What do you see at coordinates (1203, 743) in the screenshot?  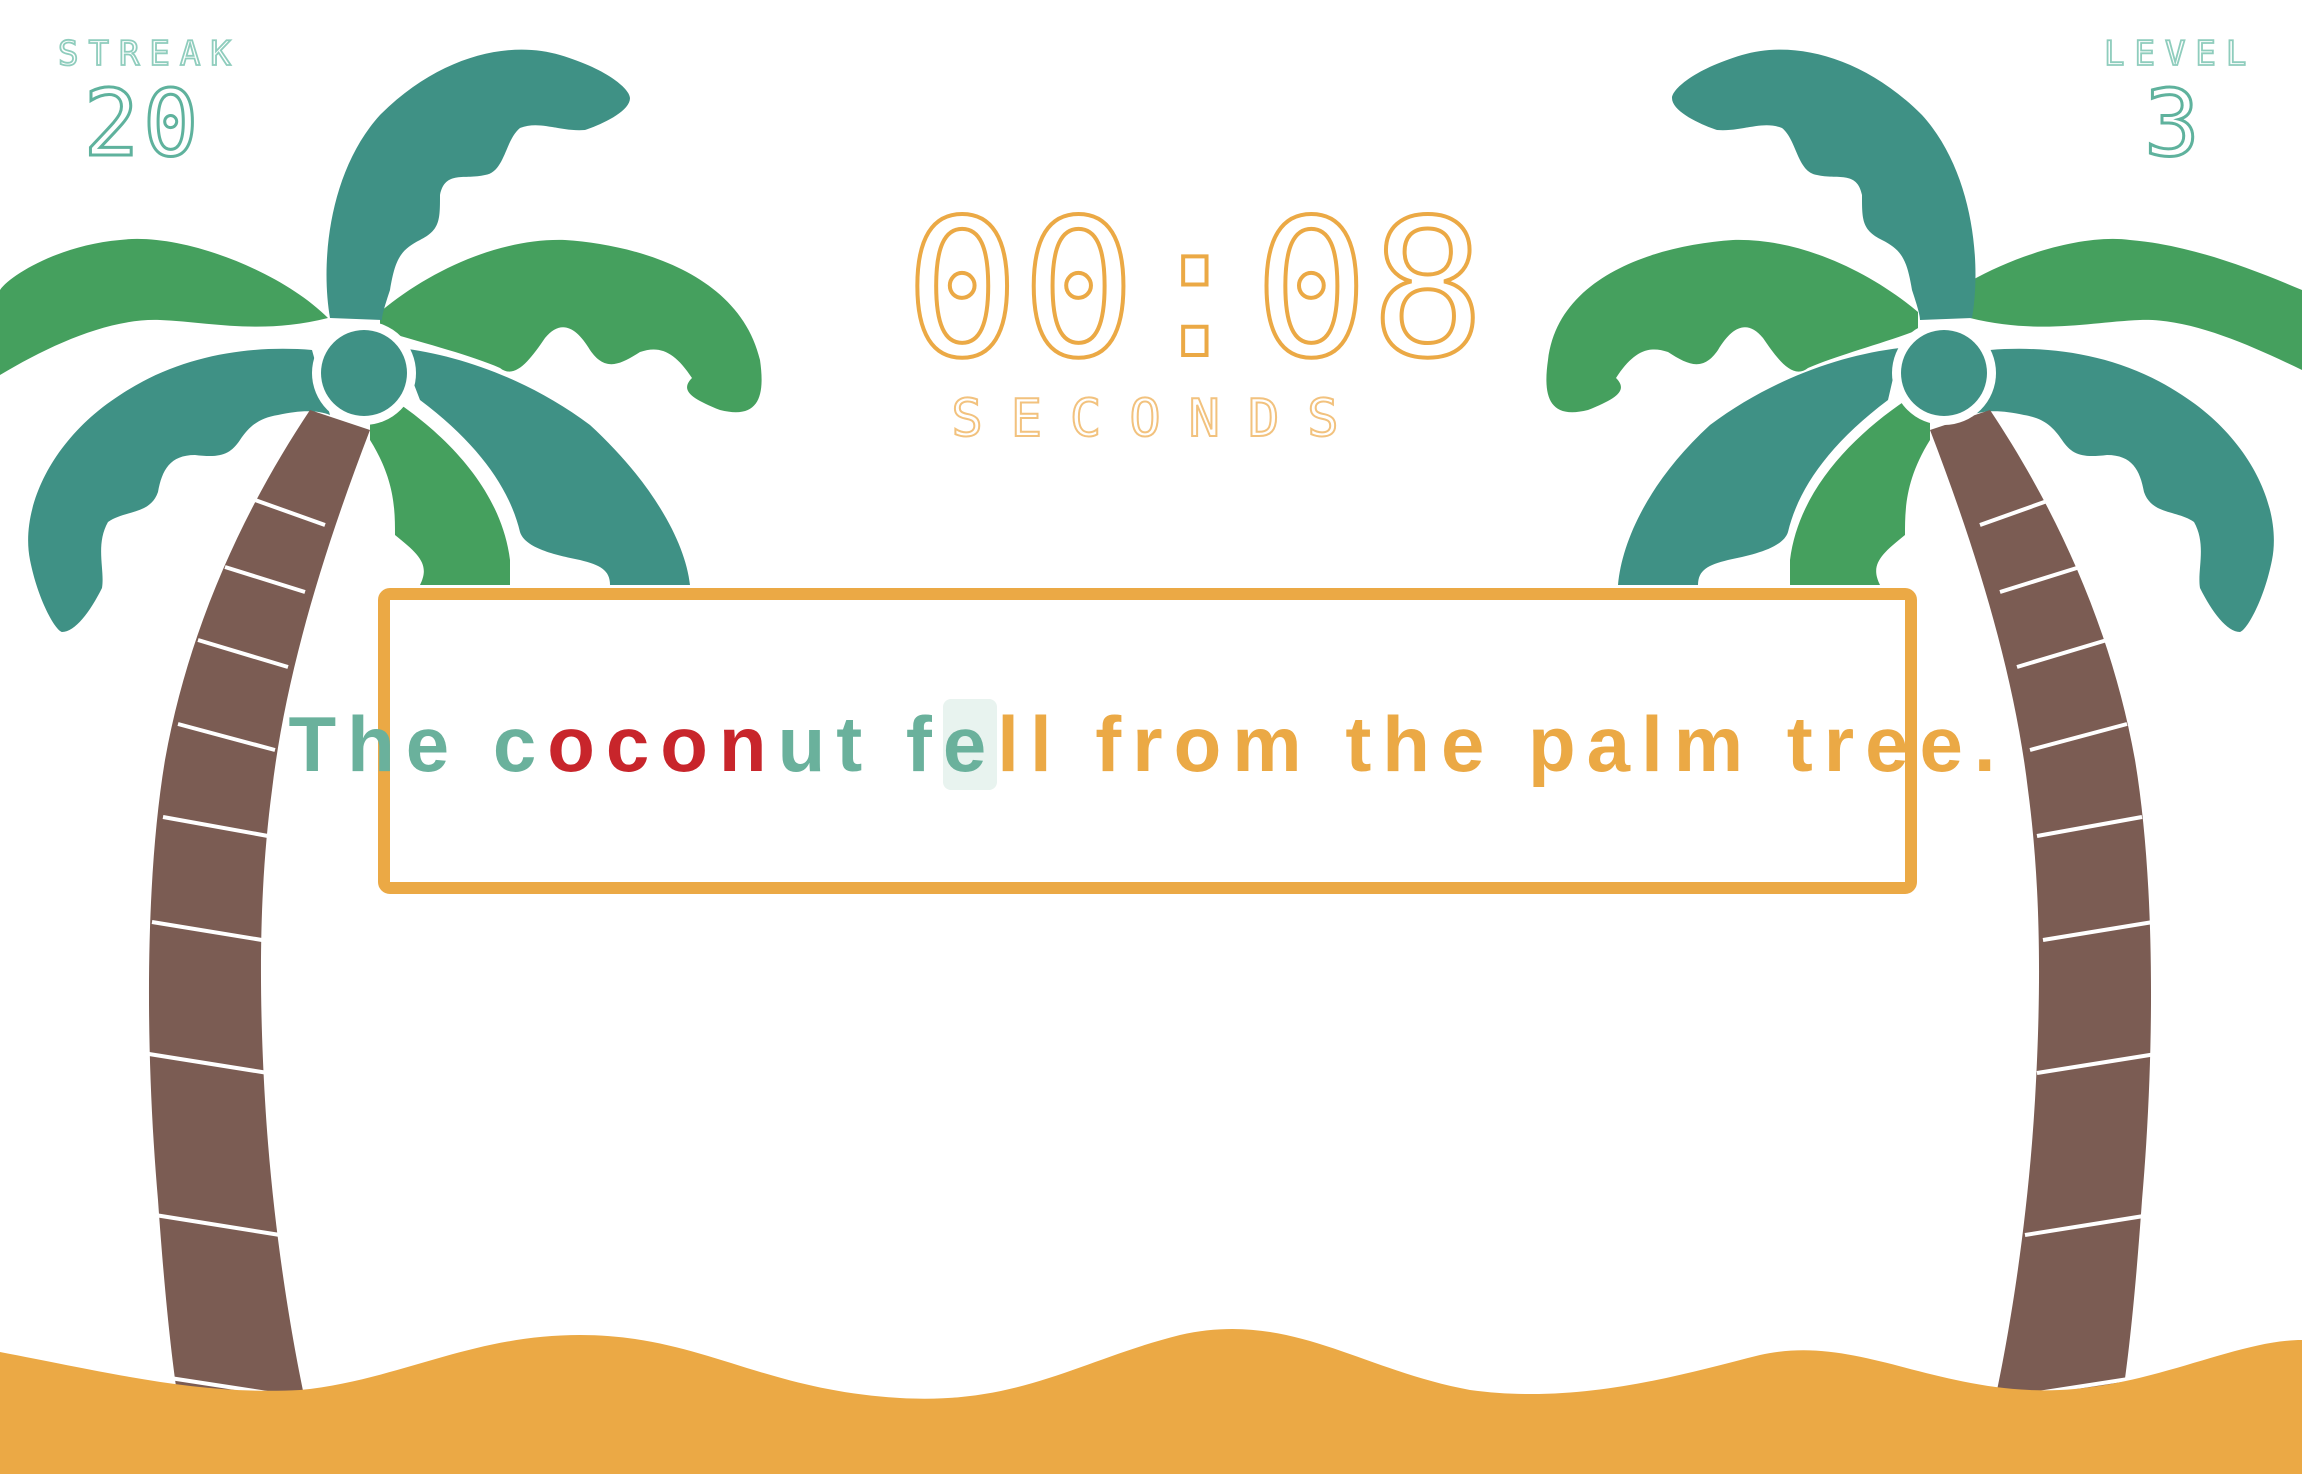 I see `pending-char: o` at bounding box center [1203, 743].